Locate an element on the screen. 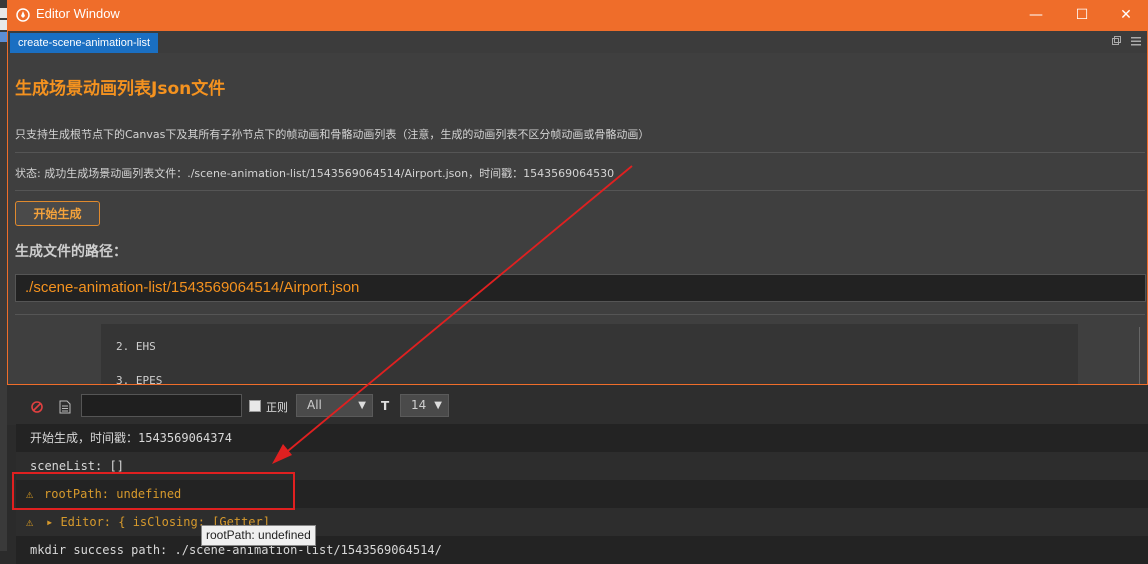 This screenshot has height=564, width=1148. filter-input is located at coordinates (161, 405).